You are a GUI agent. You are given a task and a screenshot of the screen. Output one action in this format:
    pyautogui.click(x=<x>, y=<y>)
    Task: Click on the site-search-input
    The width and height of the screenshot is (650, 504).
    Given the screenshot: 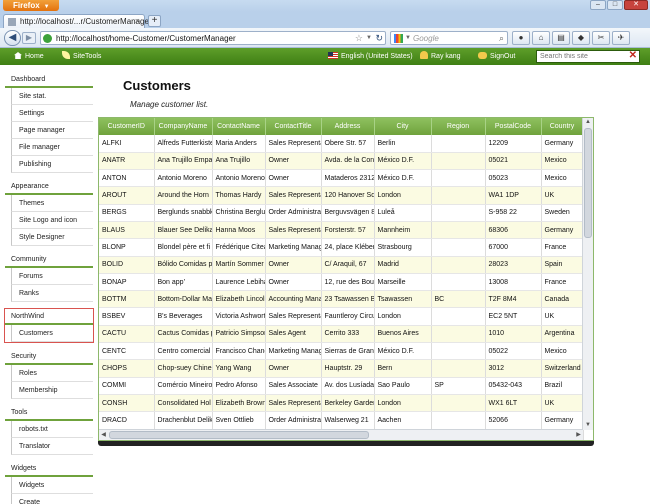 What is the action you would take?
    pyautogui.click(x=581, y=56)
    